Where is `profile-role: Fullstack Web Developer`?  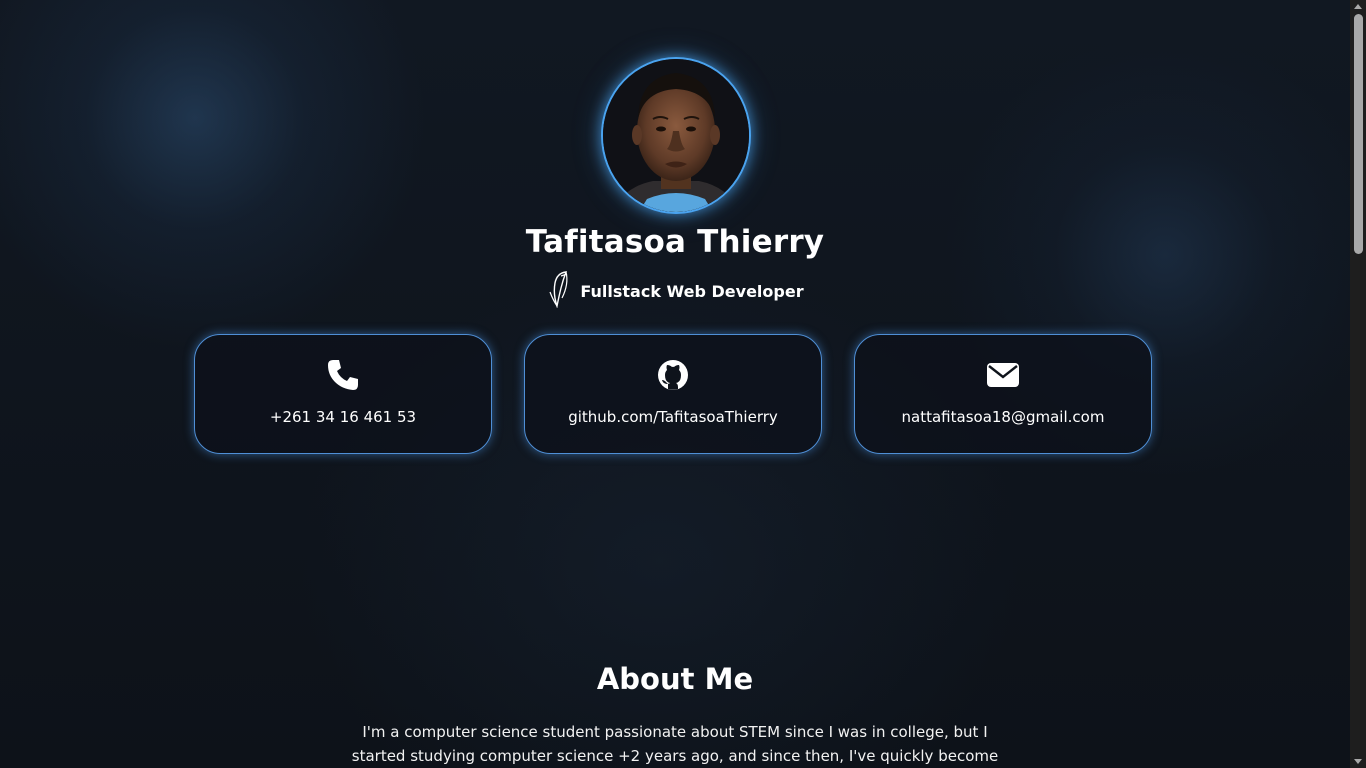 profile-role: Fullstack Web Developer is located at coordinates (675, 291).